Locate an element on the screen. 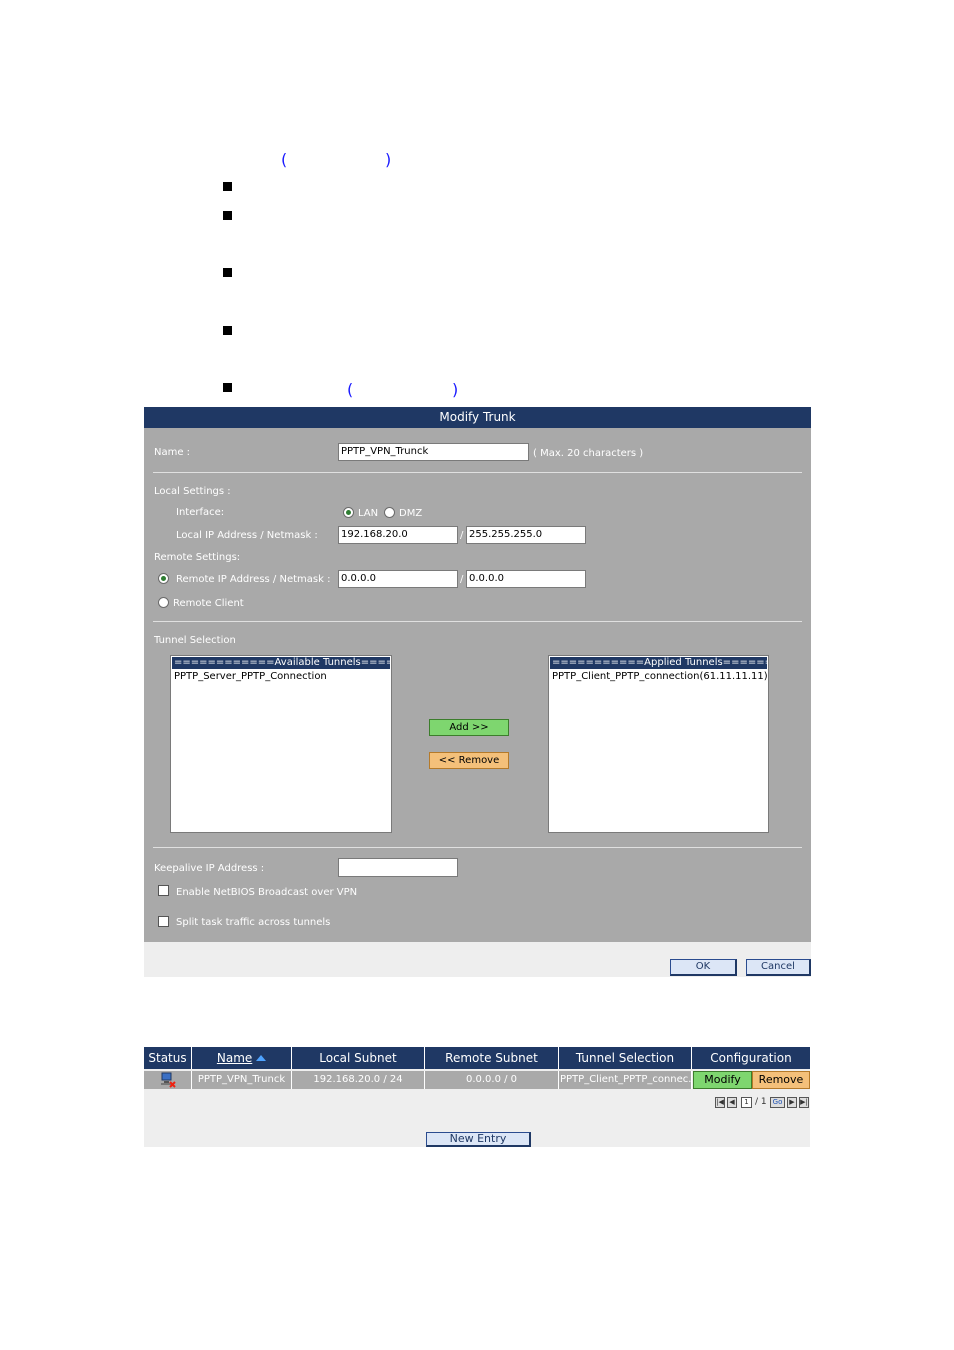  first-page-icon: |◀ is located at coordinates (720, 1102).